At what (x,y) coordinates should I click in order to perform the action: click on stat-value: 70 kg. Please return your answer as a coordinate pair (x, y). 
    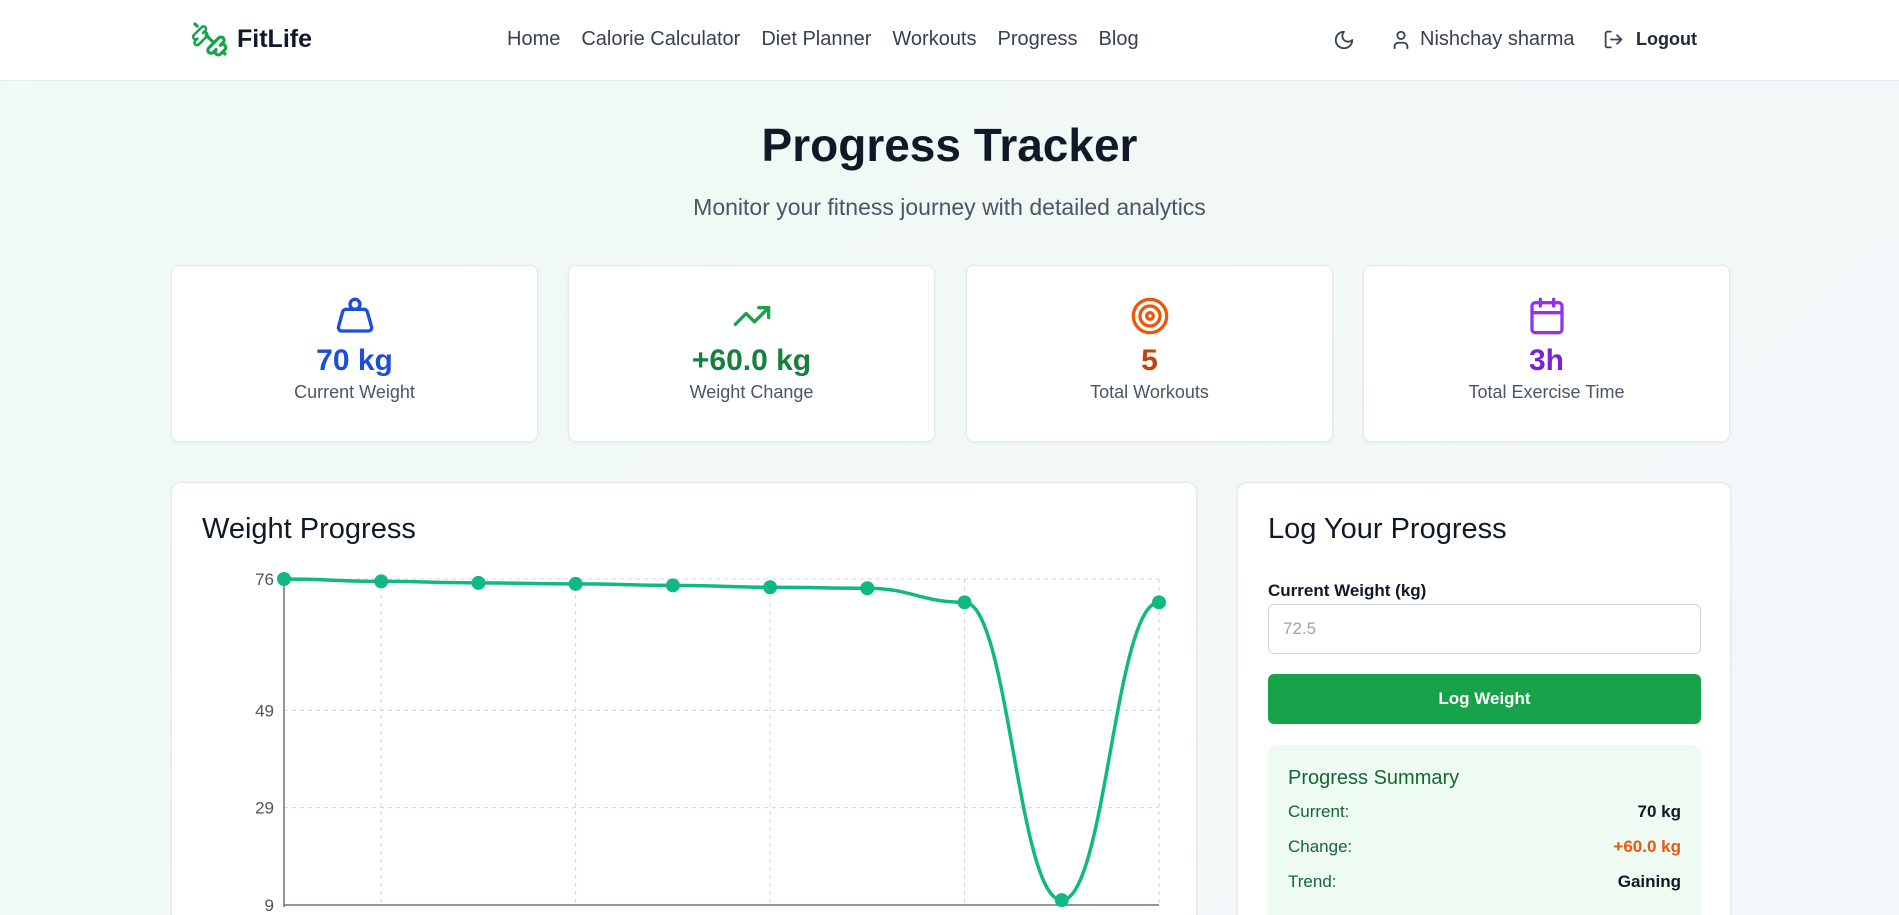
    Looking at the image, I should click on (354, 360).